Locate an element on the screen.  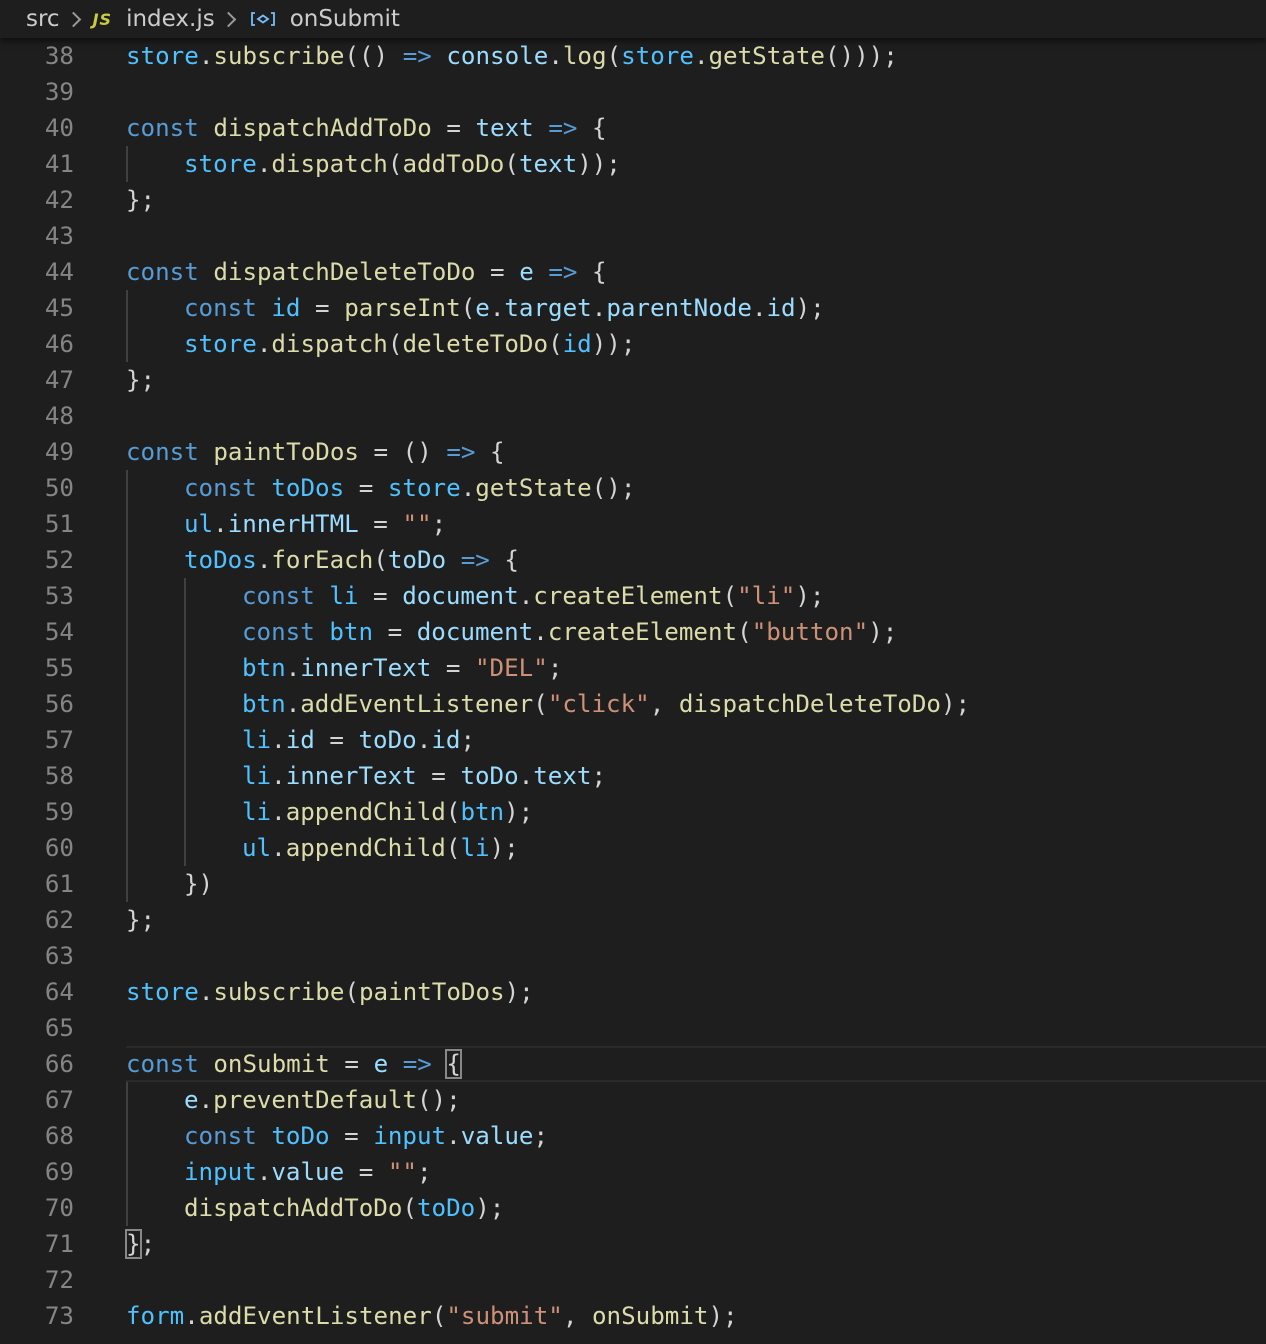
line-number: 73 is located at coordinates (37, 1316).